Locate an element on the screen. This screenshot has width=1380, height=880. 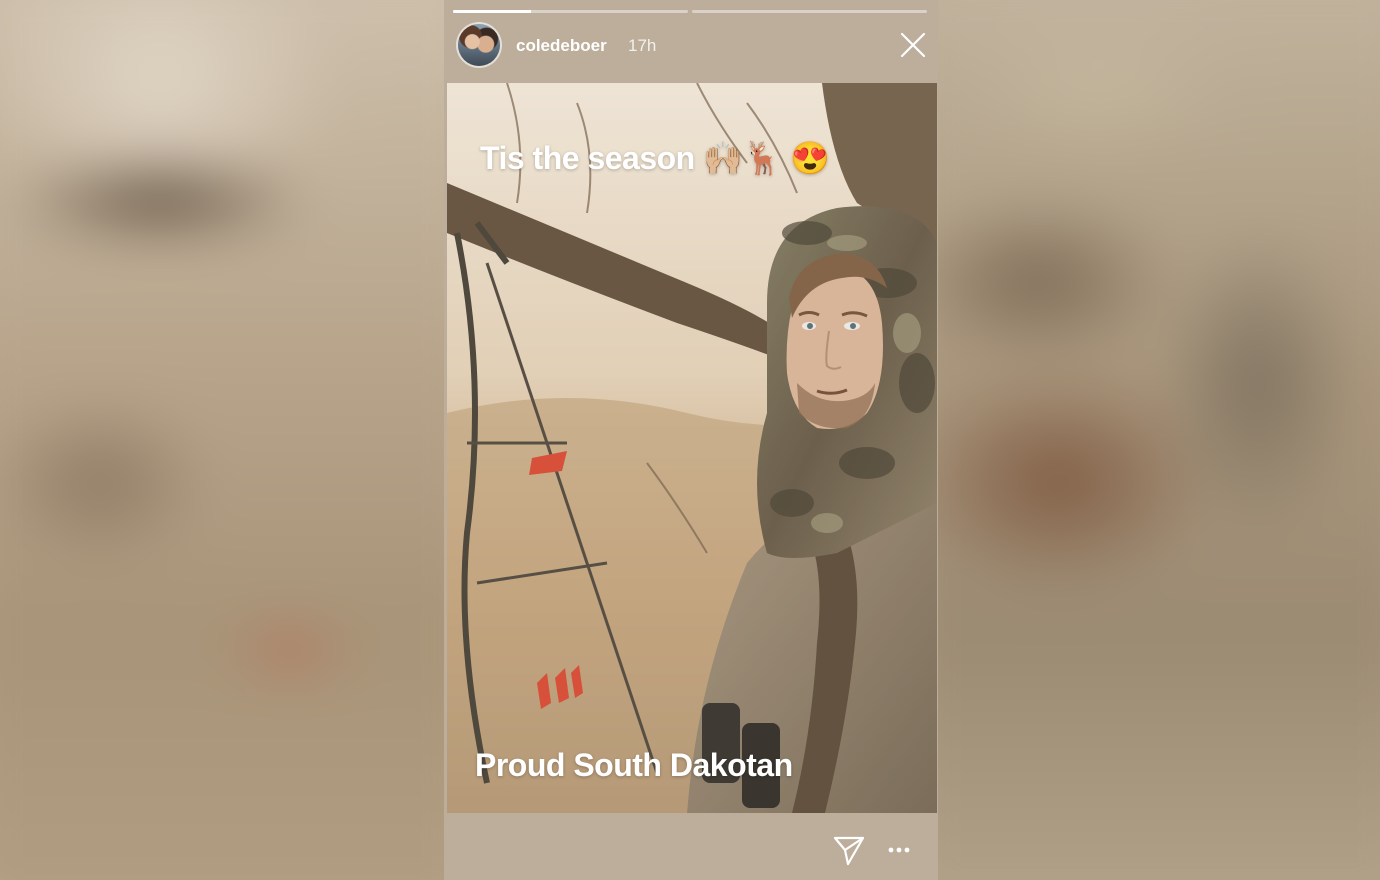
more-options-button is located at coordinates (900, 850).